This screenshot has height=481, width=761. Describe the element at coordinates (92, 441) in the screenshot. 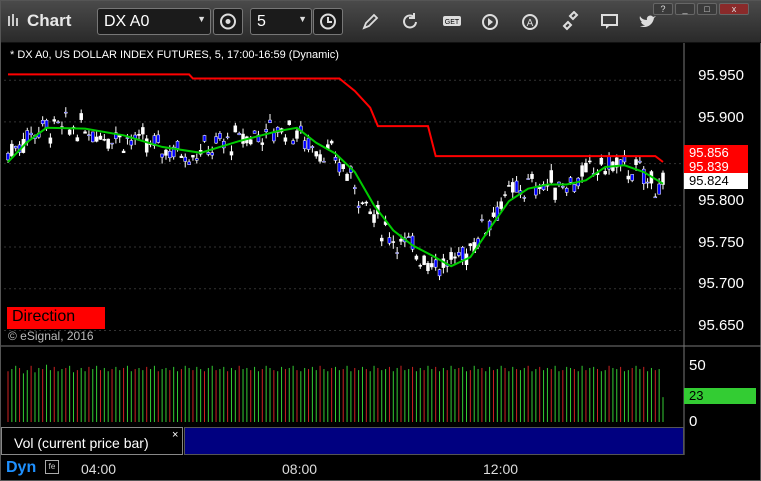

I see `volume-study-label: Vol (current price bar)` at that location.